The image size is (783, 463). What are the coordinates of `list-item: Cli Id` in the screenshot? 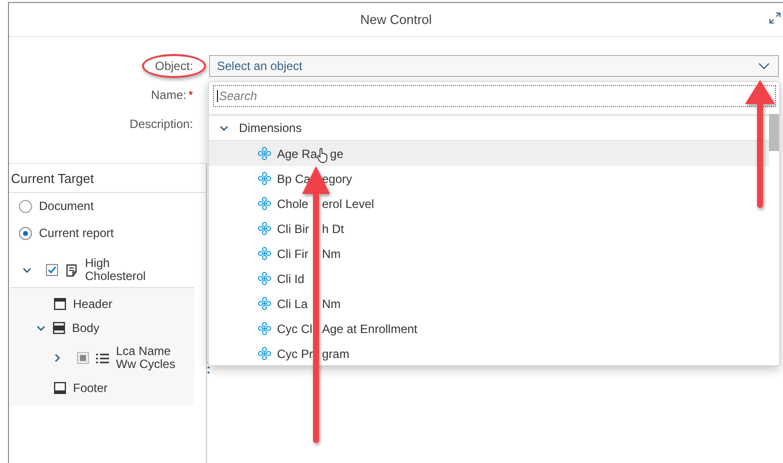 It's located at (489, 278).